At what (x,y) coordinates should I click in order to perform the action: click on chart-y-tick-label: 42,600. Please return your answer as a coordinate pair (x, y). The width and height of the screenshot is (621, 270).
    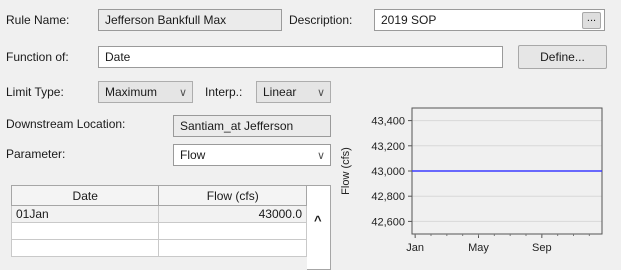
    Looking at the image, I should click on (388, 222).